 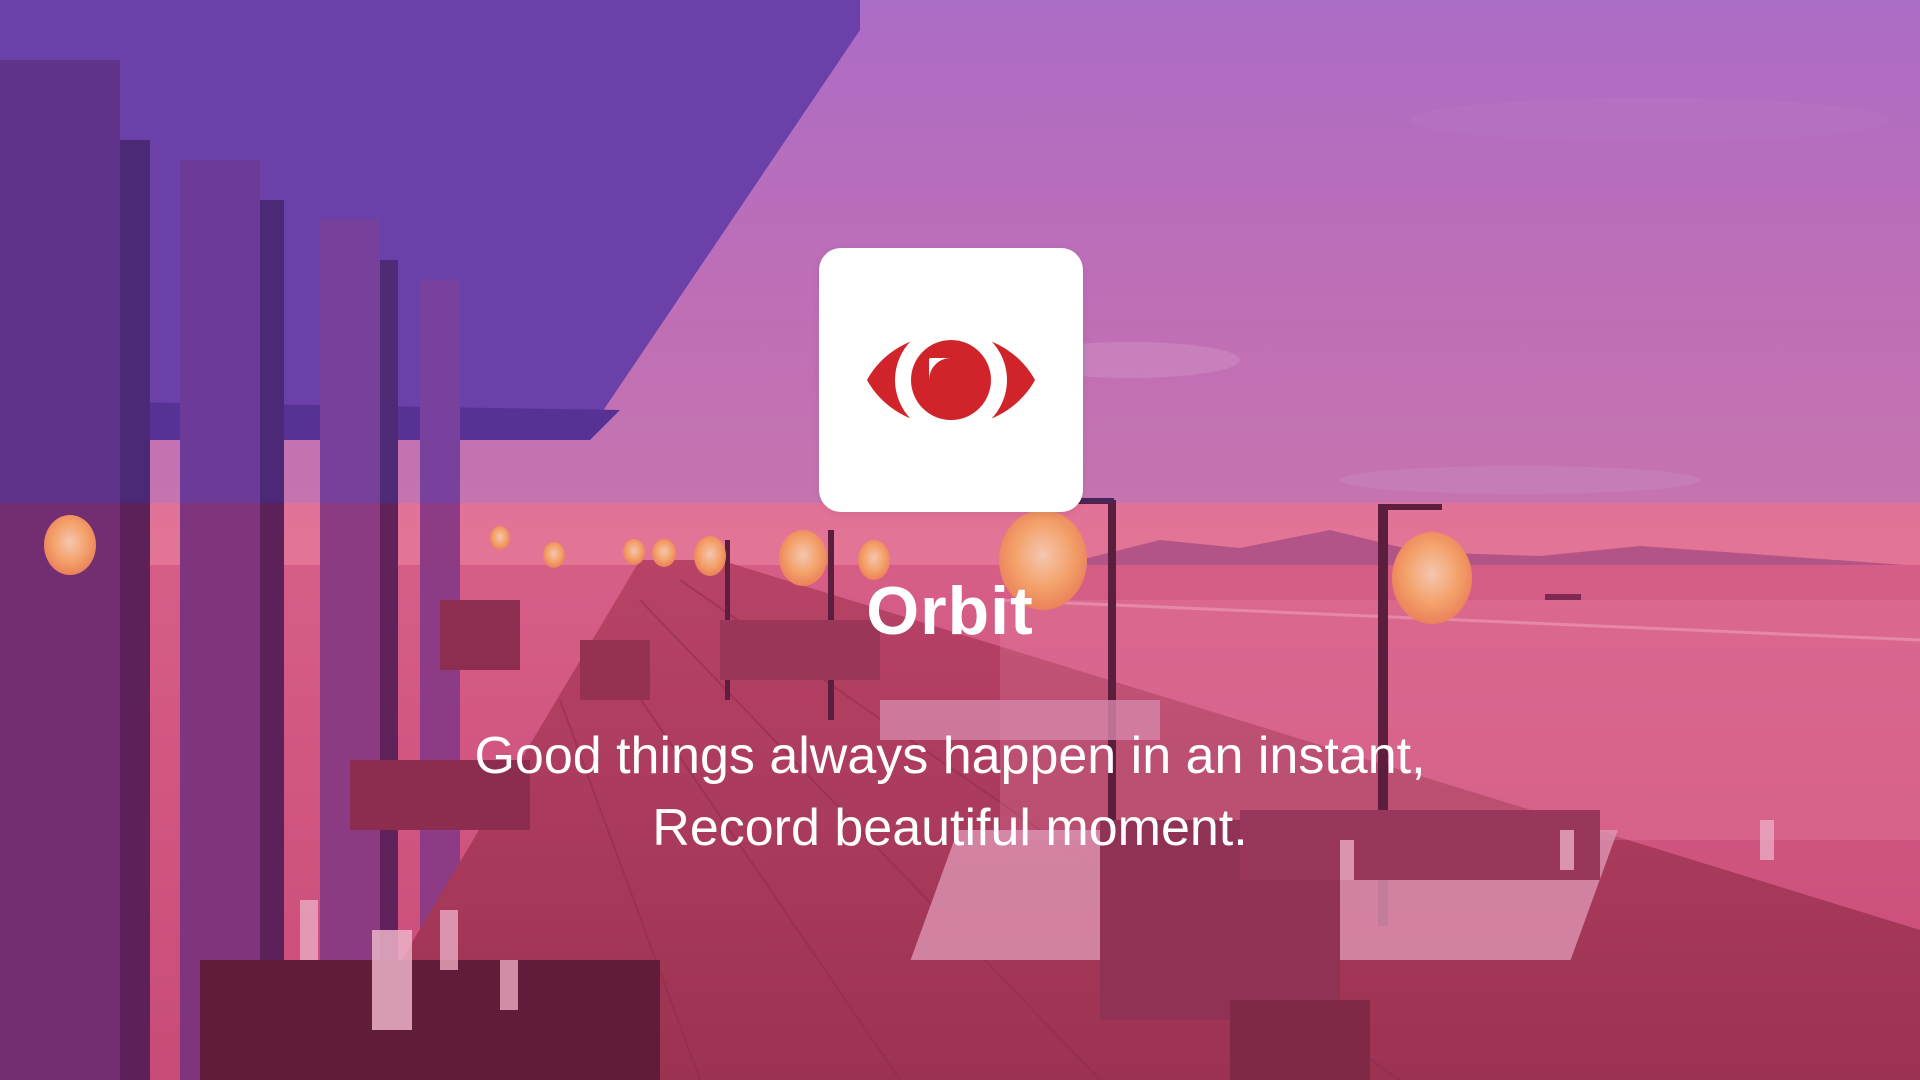 What do you see at coordinates (950, 611) in the screenshot?
I see `app-title: Orbit` at bounding box center [950, 611].